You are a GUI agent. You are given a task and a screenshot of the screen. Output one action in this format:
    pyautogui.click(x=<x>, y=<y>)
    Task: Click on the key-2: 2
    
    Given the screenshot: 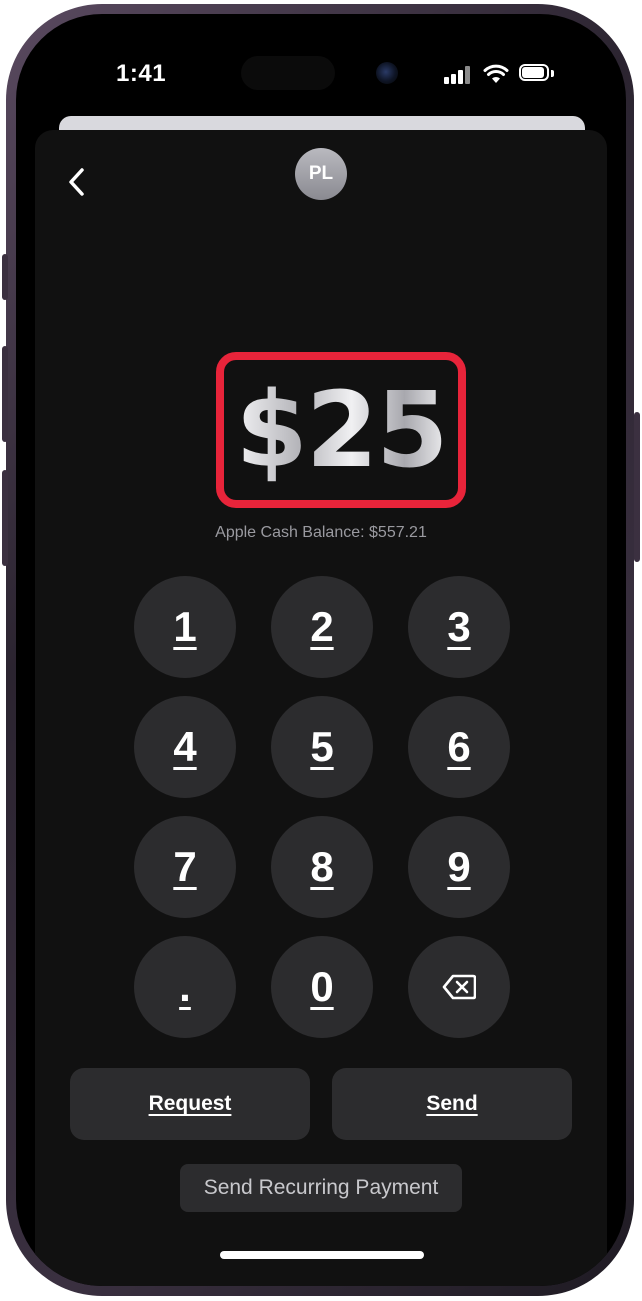 What is the action you would take?
    pyautogui.click(x=322, y=627)
    